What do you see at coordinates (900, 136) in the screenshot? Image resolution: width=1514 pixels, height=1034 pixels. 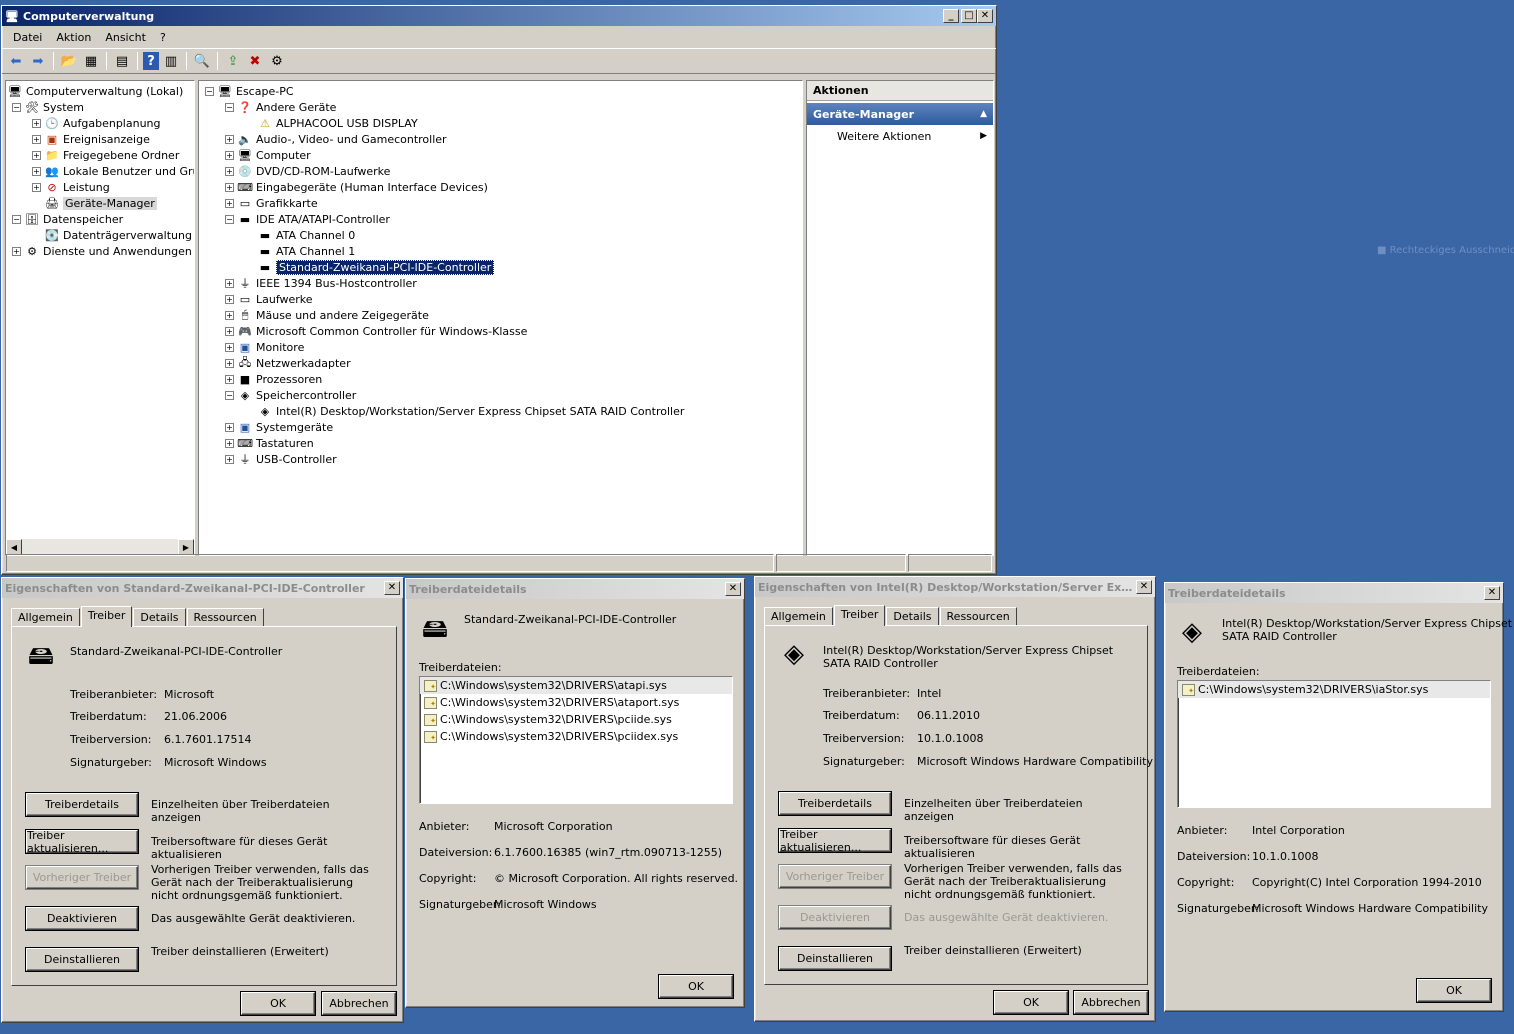 I see `action-more: Weitere Aktionen ▶` at bounding box center [900, 136].